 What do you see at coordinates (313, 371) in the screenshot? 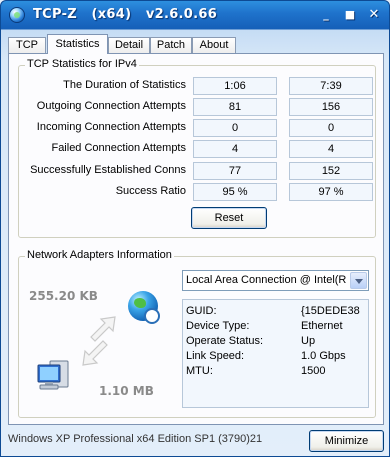
I see `info-value-mtu: 1500` at bounding box center [313, 371].